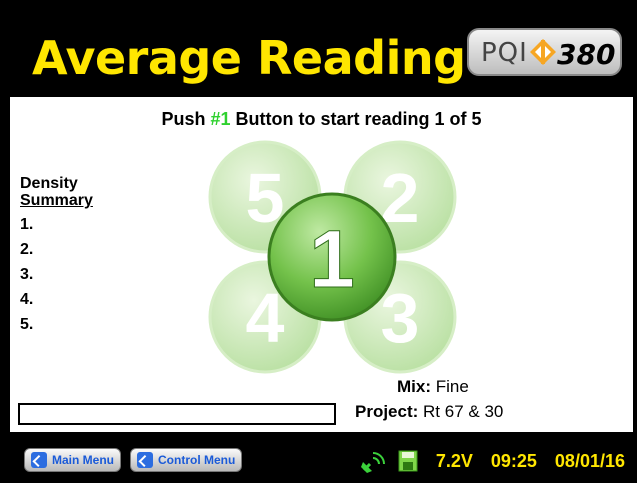 The image size is (637, 483). I want to click on project-info: Project: Rt 67 & 30, so click(429, 412).